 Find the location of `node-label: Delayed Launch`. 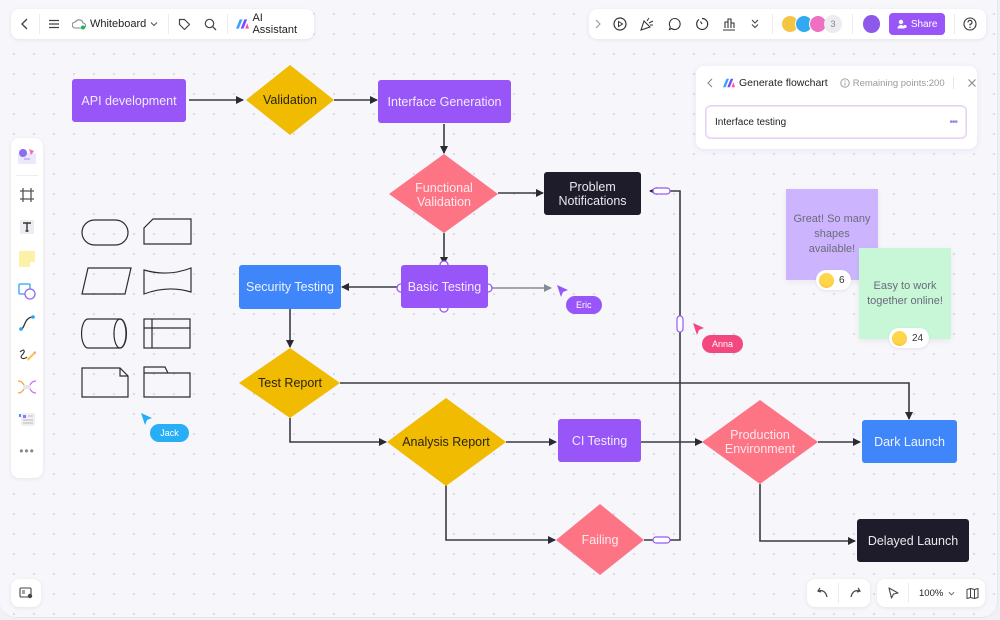

node-label: Delayed Launch is located at coordinates (913, 540).